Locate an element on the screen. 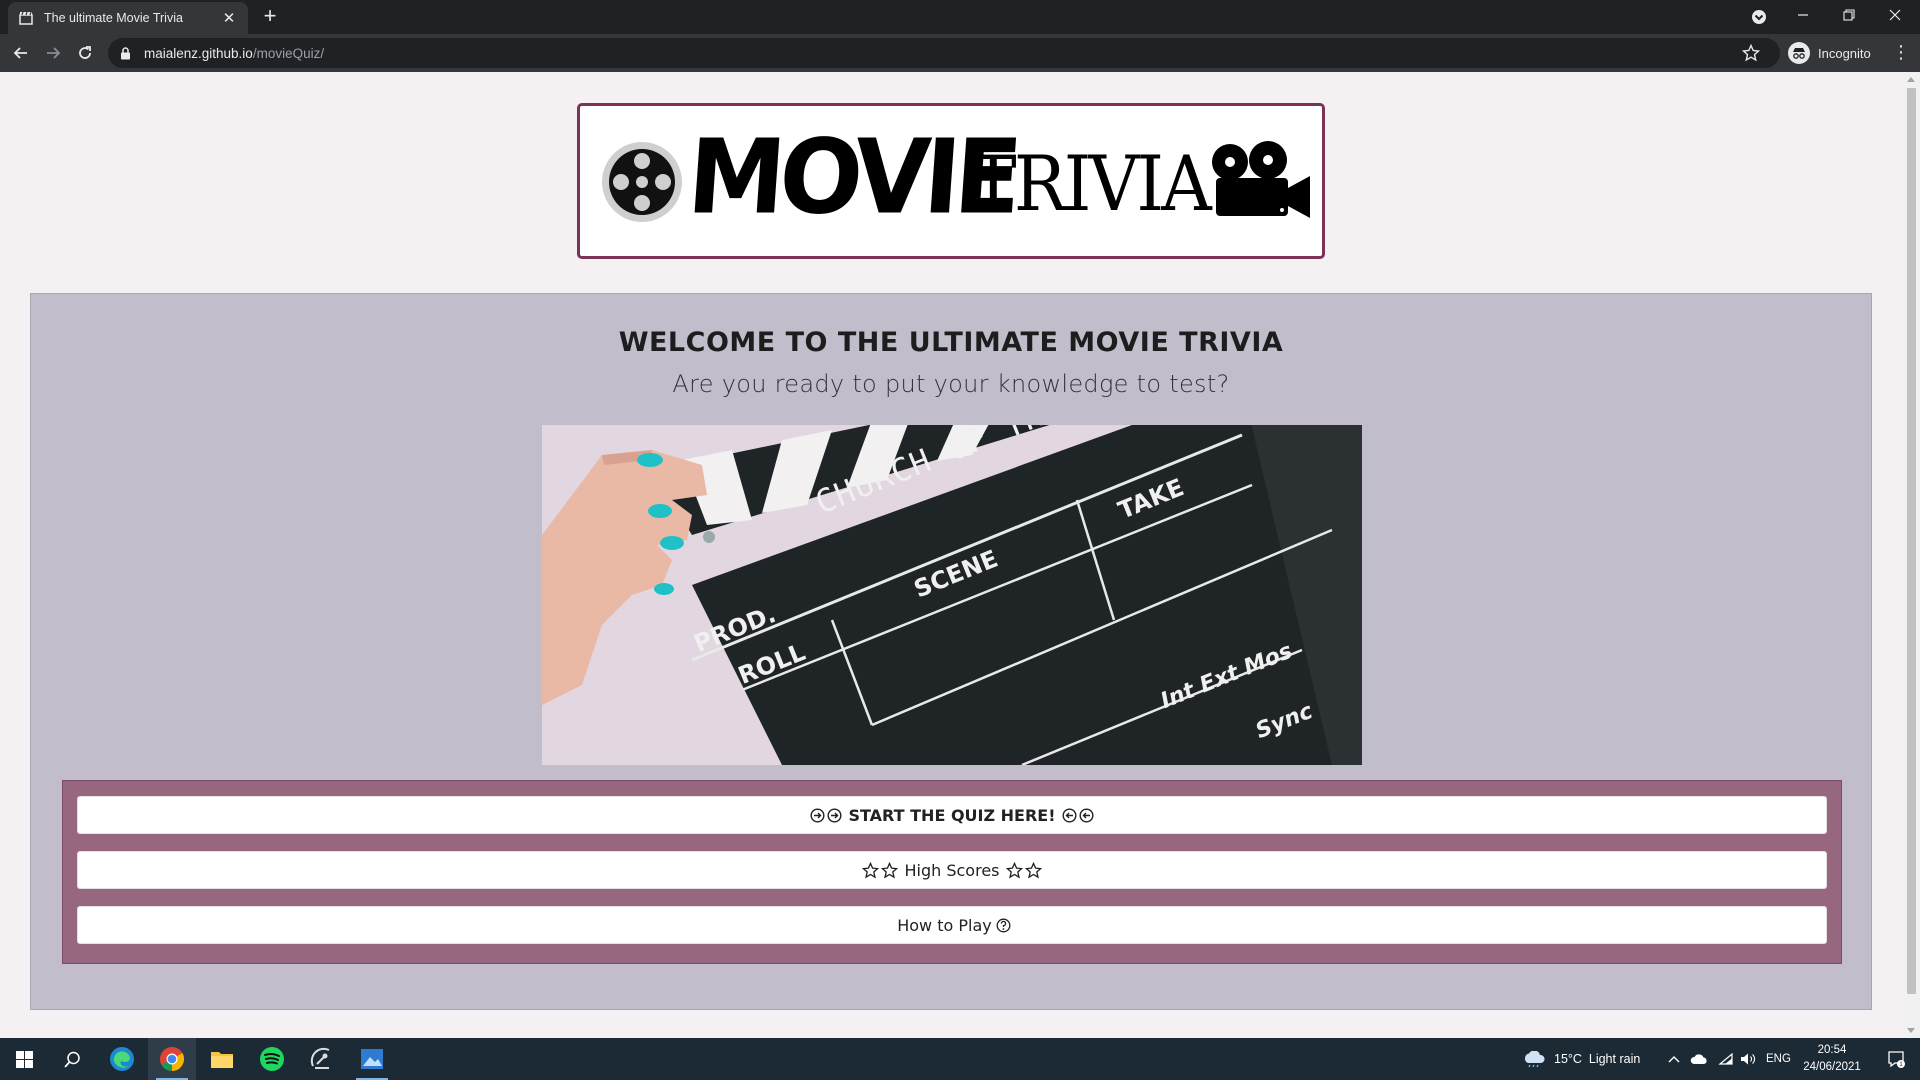  arrow-right-icon is located at coordinates (54, 53).